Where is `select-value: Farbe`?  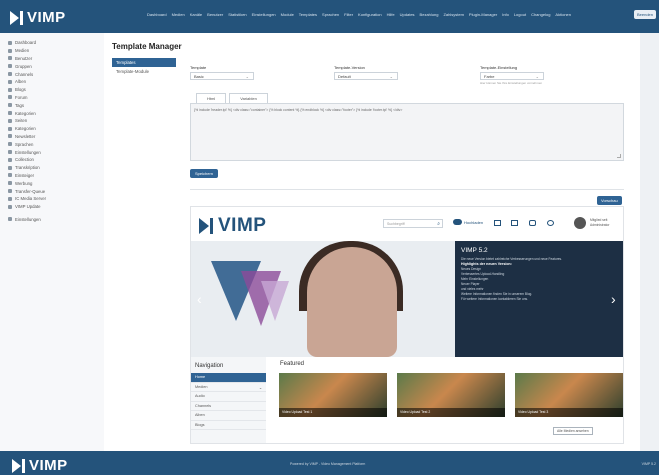
select-value: Farbe is located at coordinates (489, 76).